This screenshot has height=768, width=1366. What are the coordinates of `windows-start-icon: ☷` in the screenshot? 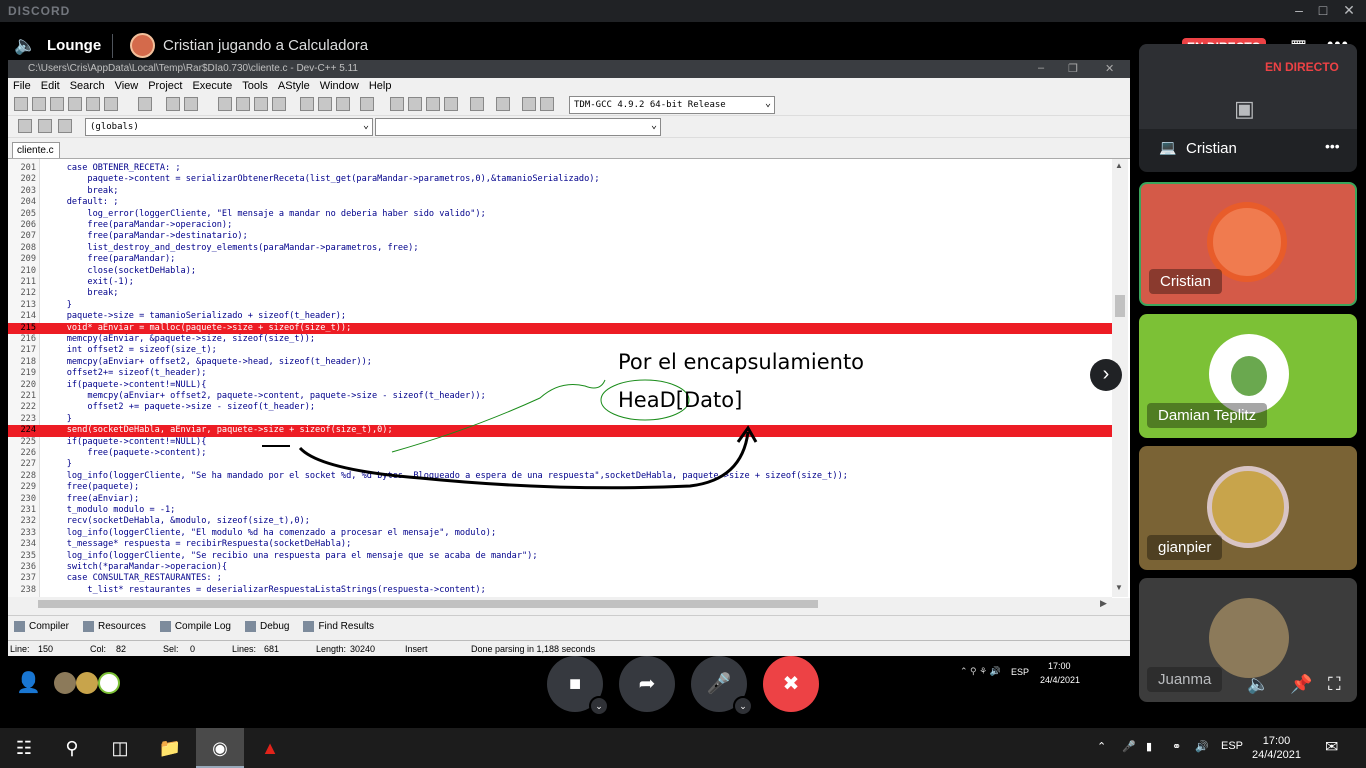 It's located at (24, 748).